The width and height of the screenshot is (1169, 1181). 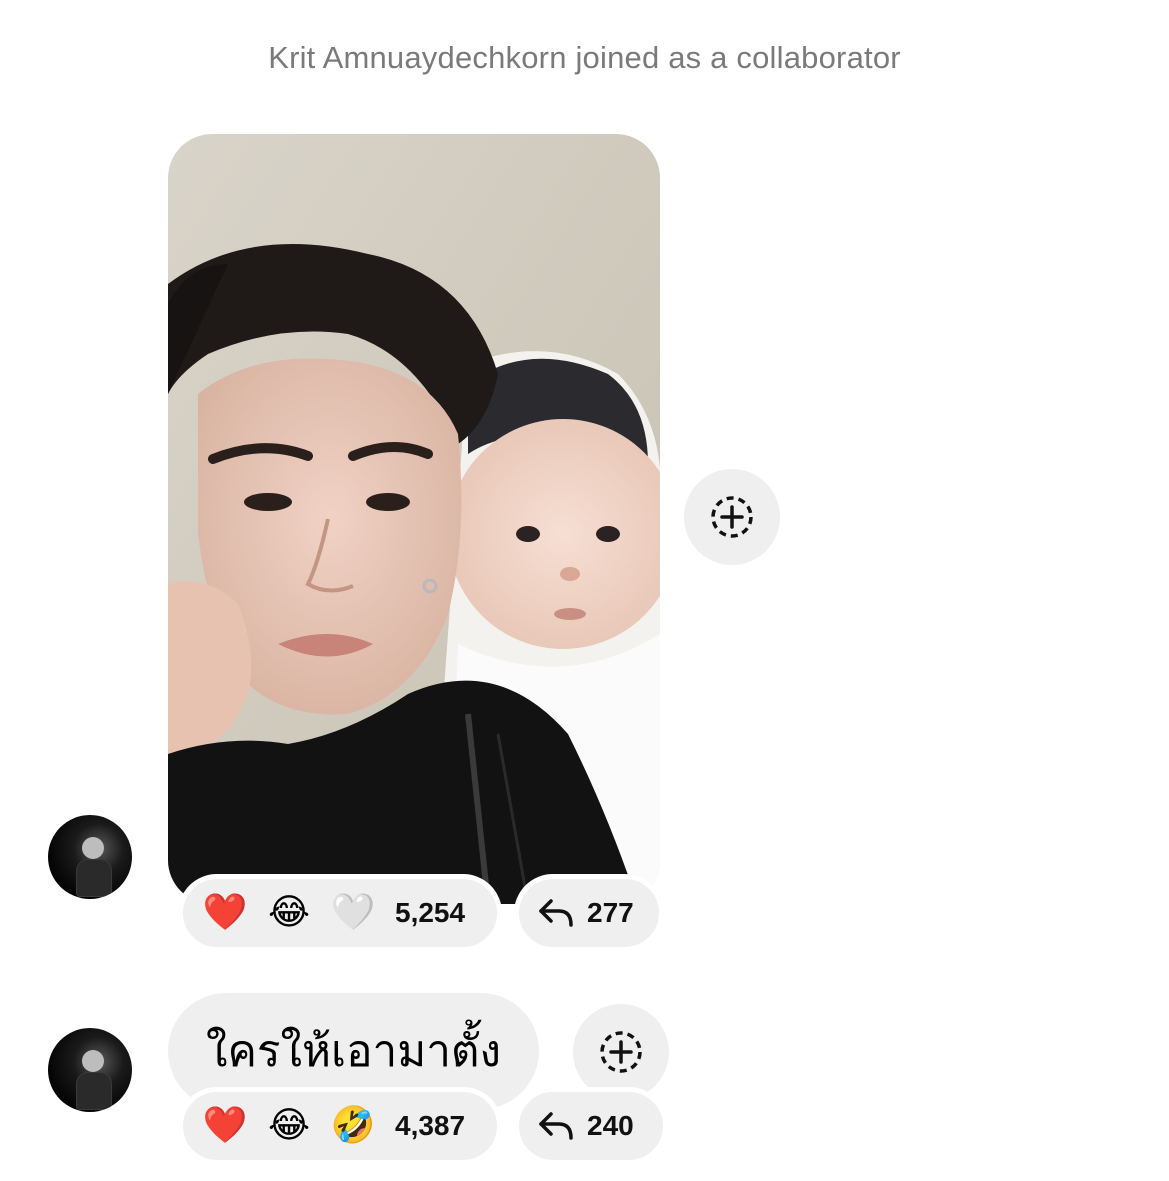 I want to click on reactions-bar: ❤️ 😂 🤣 4,387, so click(x=340, y=1126).